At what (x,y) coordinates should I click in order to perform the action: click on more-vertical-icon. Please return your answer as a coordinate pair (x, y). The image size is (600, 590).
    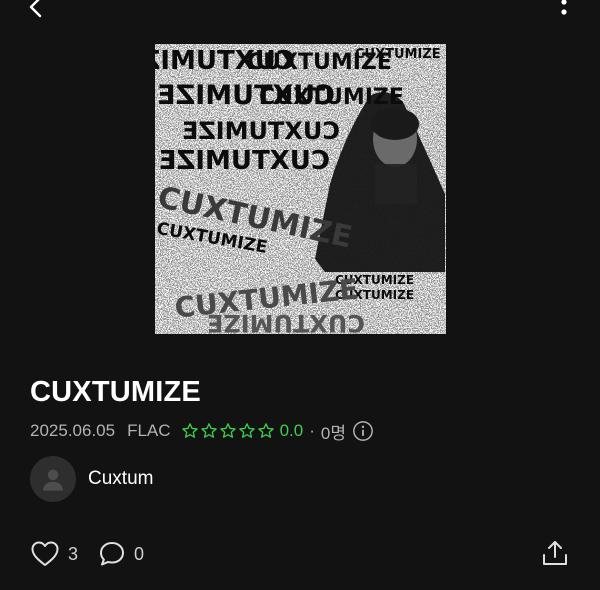
    Looking at the image, I should click on (564, 7).